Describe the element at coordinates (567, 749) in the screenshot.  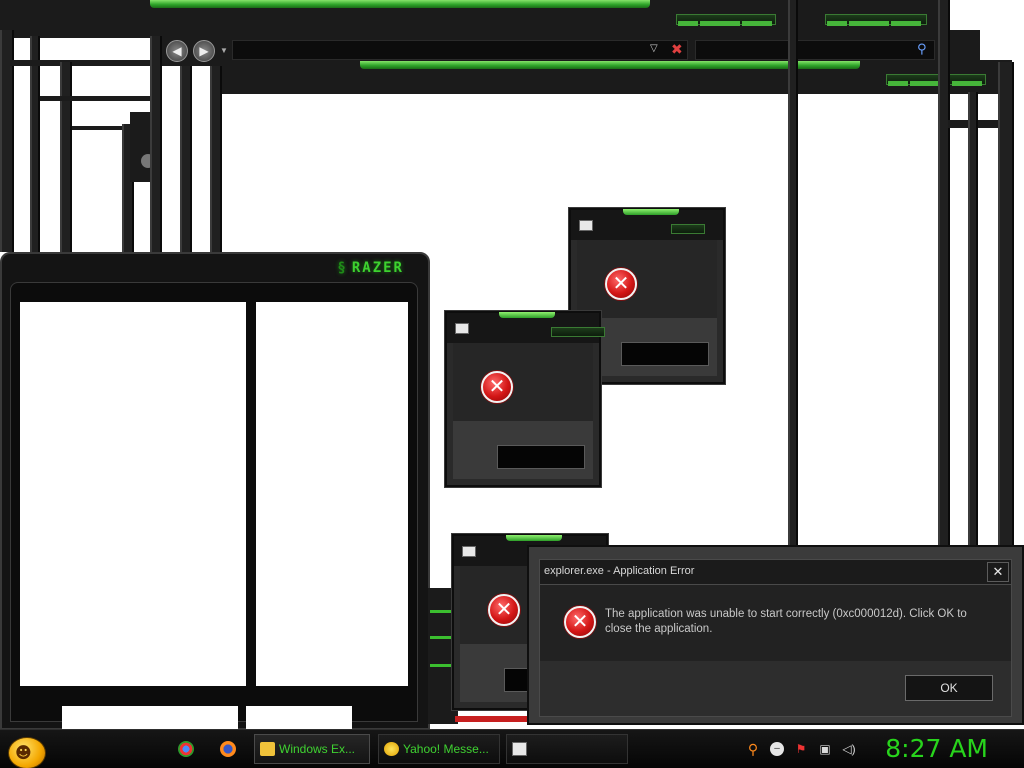
I see `task-error-dialog` at that location.